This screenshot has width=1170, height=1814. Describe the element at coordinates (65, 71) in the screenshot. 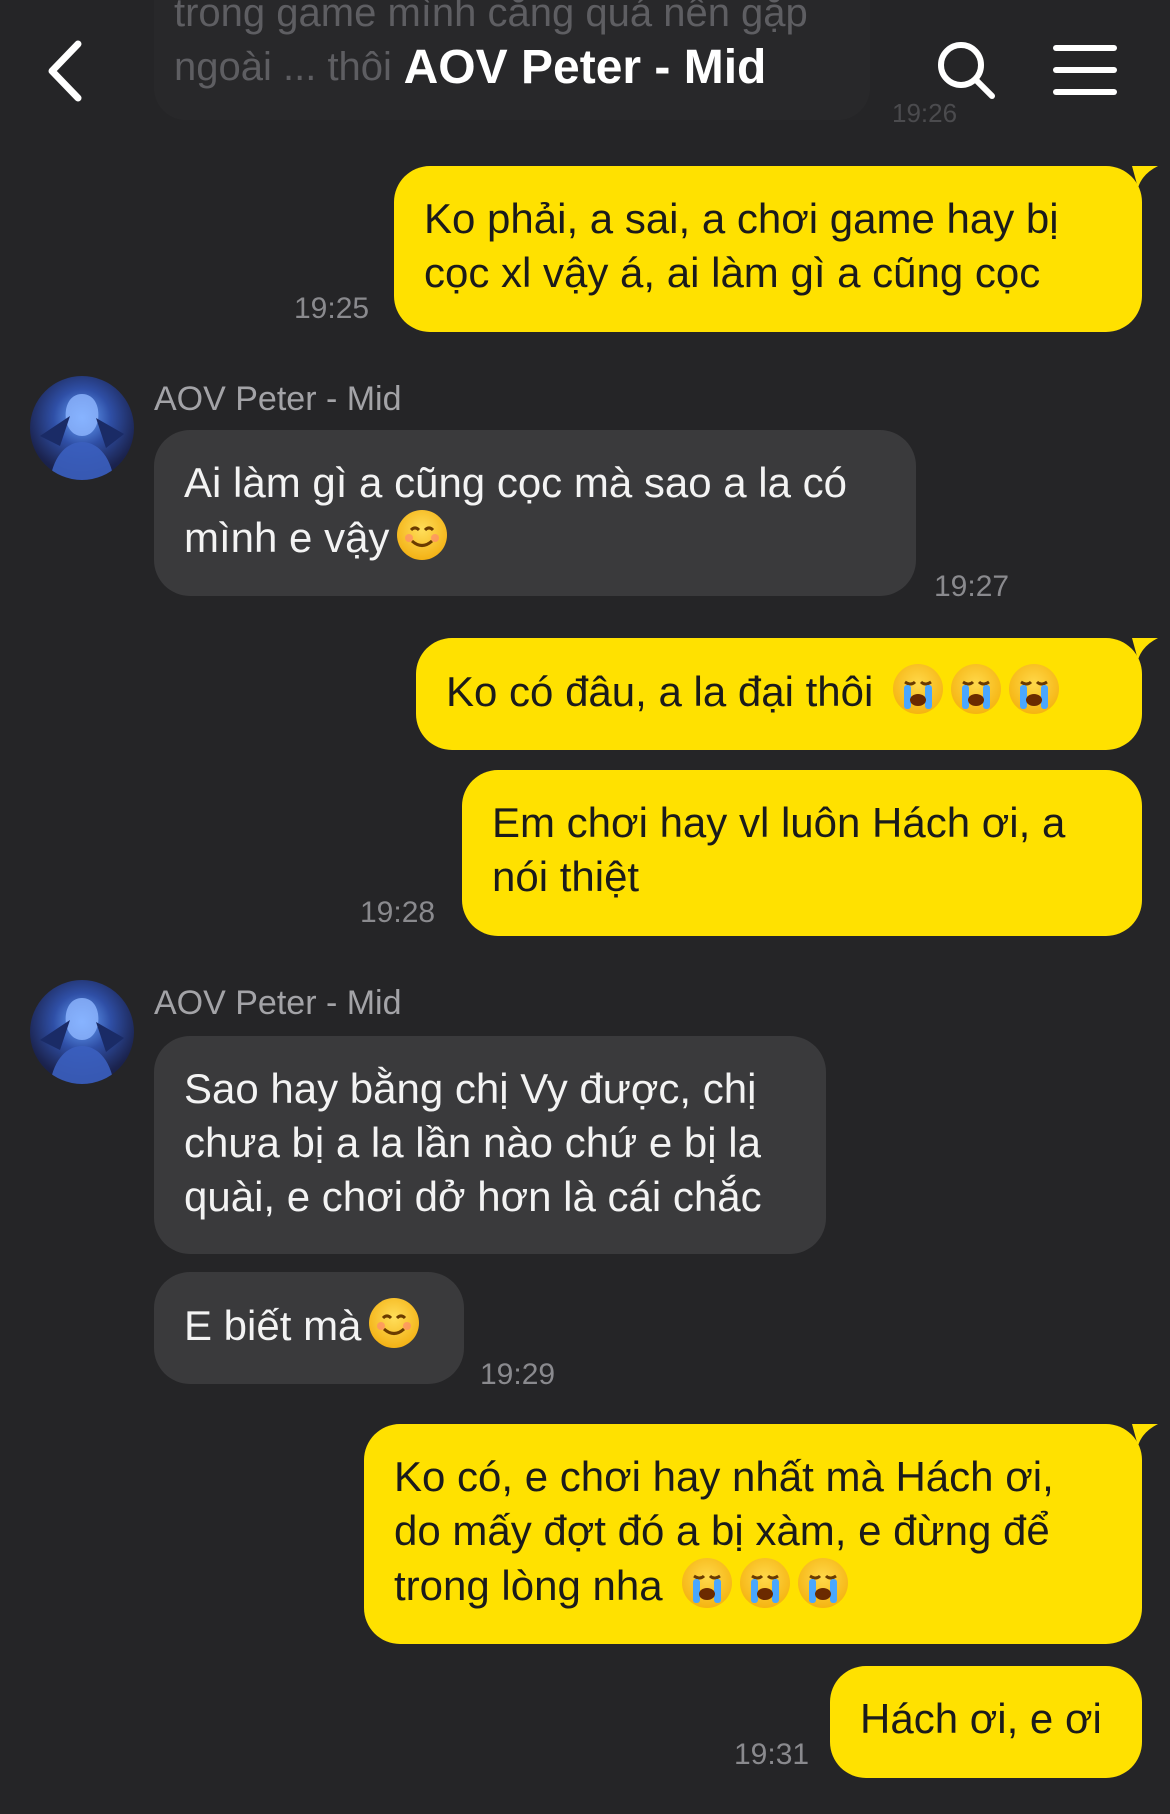

I see `chevron-left-icon` at that location.